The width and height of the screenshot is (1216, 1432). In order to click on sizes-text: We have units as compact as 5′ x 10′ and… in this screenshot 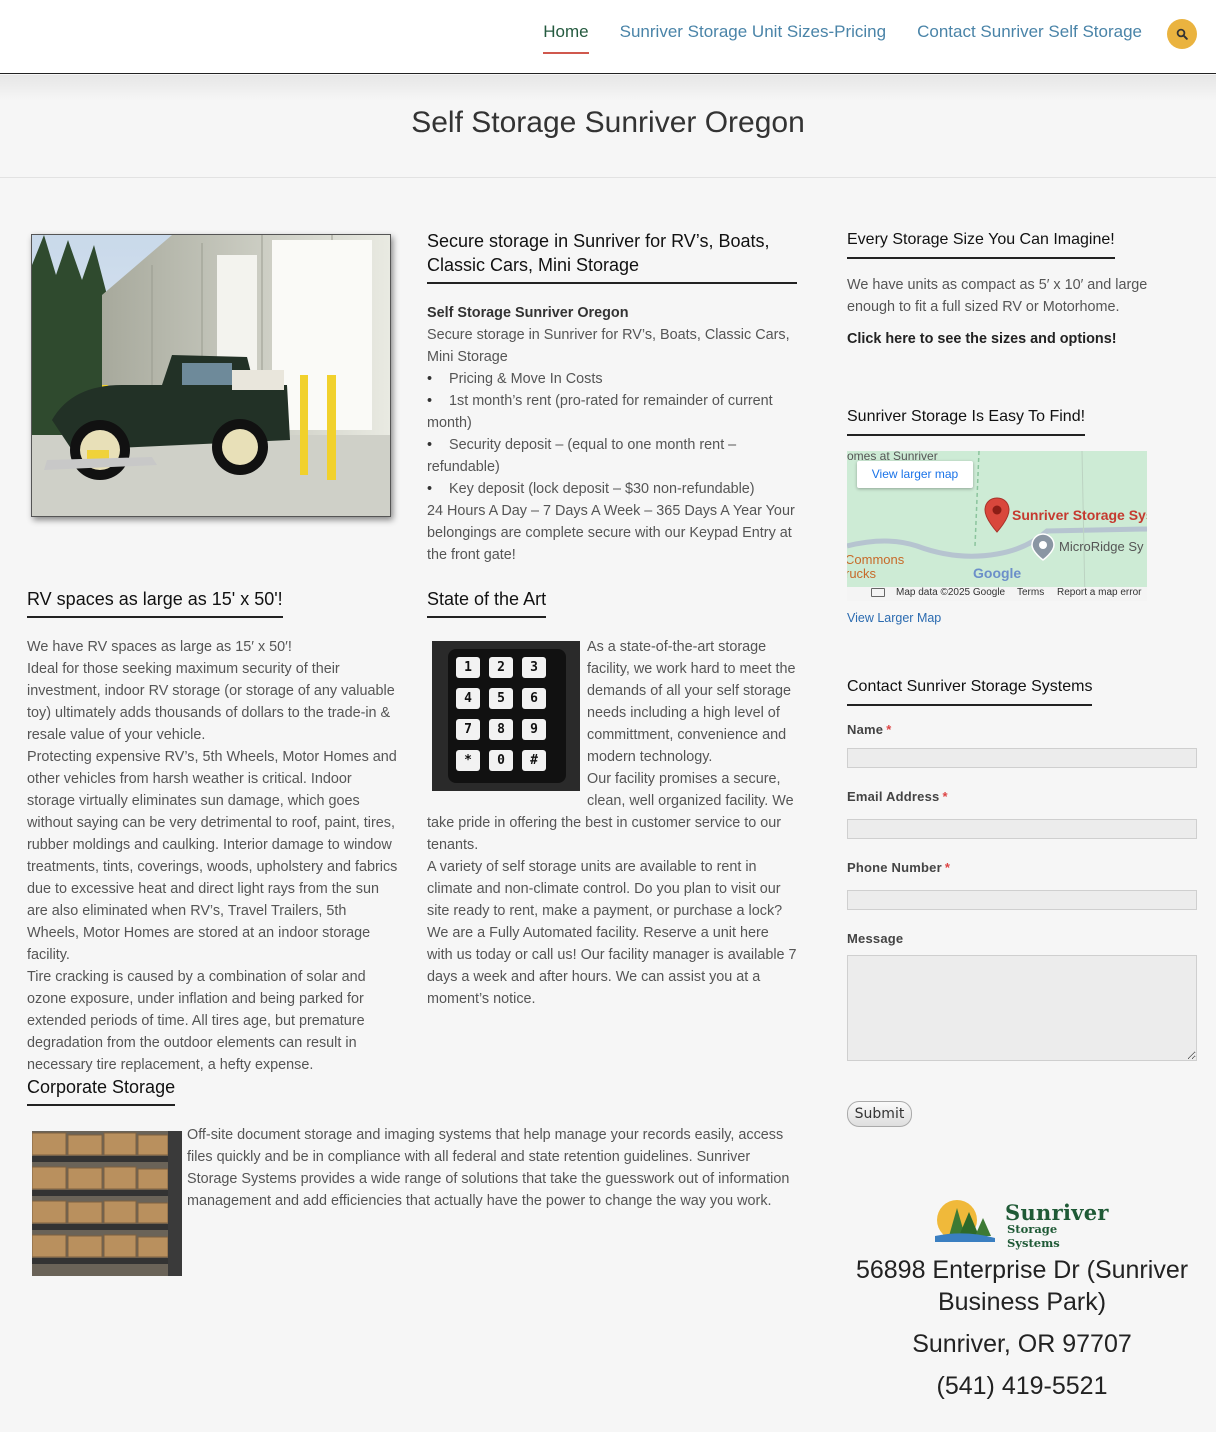, I will do `click(997, 296)`.